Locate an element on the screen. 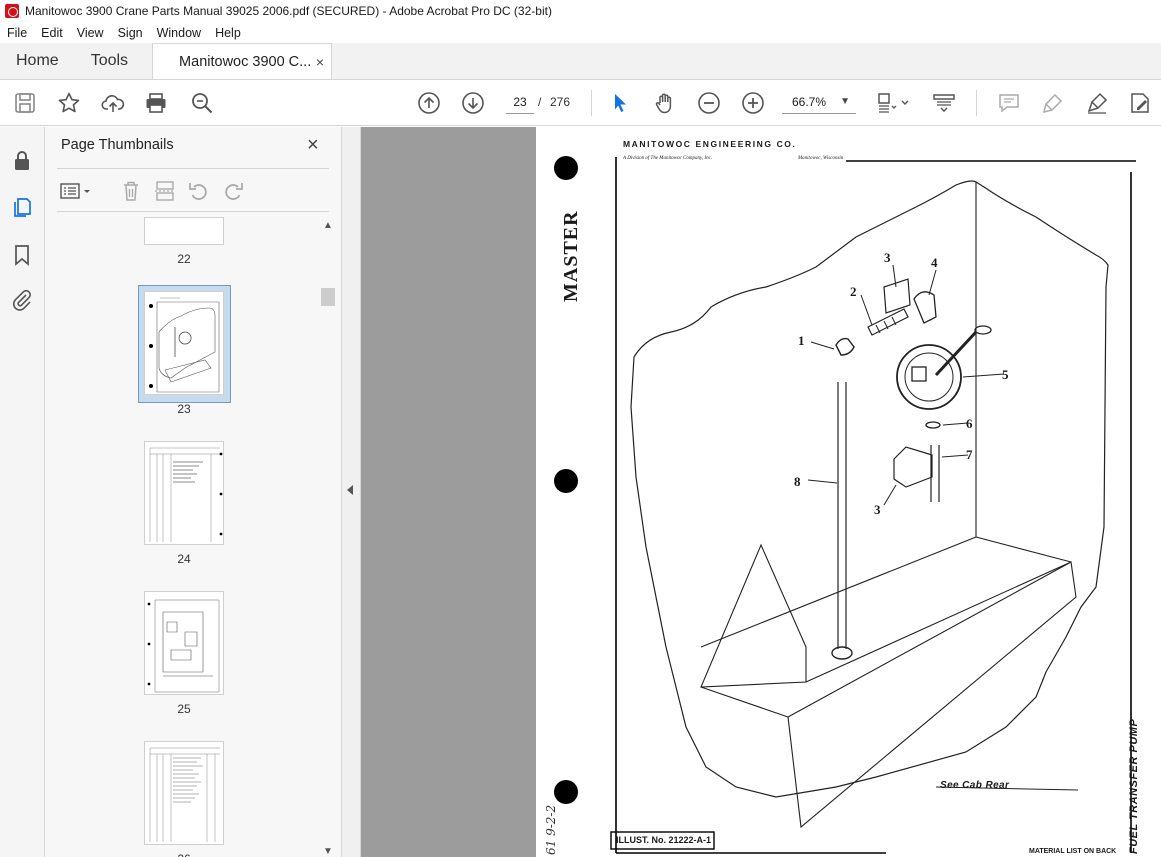 The height and width of the screenshot is (857, 1161). tab-bar: Home Tools Manitowoc 3900 C... × is located at coordinates (580, 61).